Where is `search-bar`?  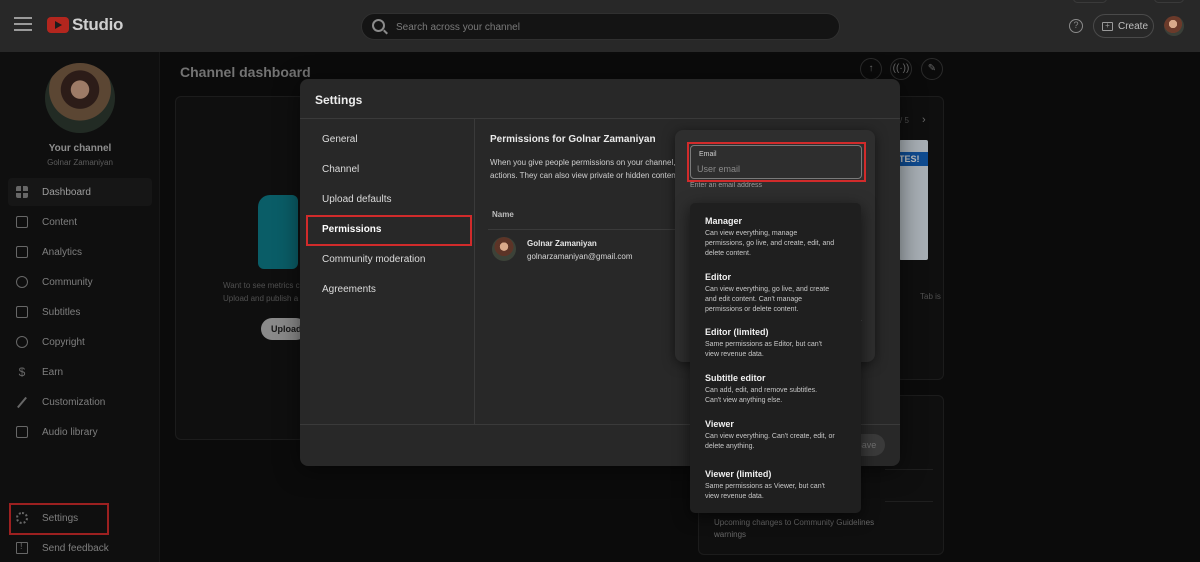 search-bar is located at coordinates (600, 26).